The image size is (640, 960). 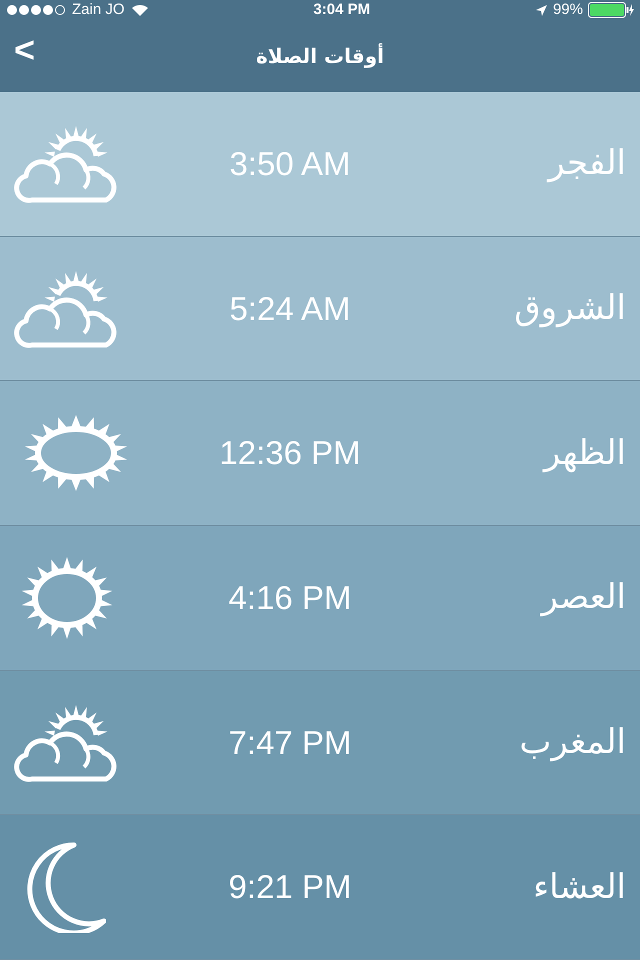 What do you see at coordinates (584, 453) in the screenshot?
I see `prayer-name: الظهر` at bounding box center [584, 453].